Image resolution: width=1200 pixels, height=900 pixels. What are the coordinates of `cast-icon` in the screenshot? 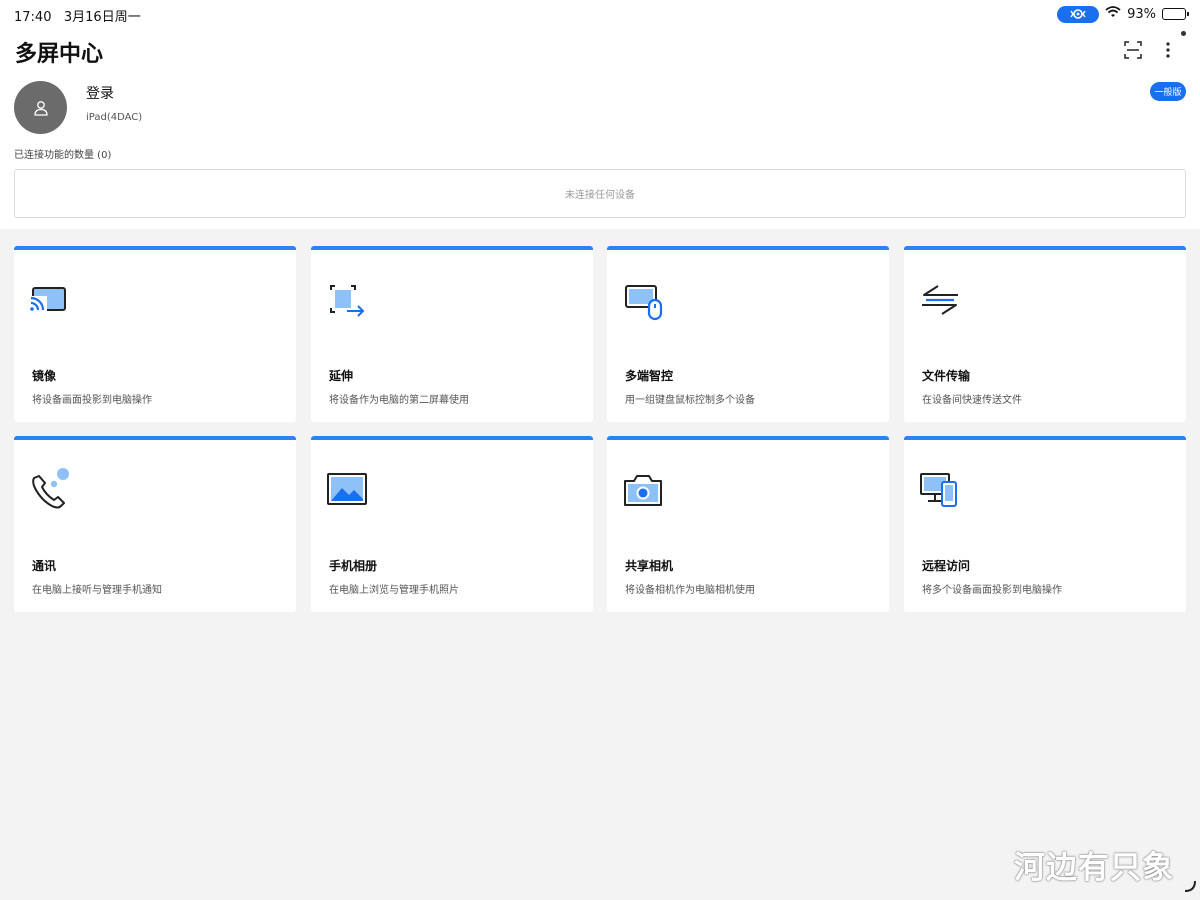 It's located at (48, 299).